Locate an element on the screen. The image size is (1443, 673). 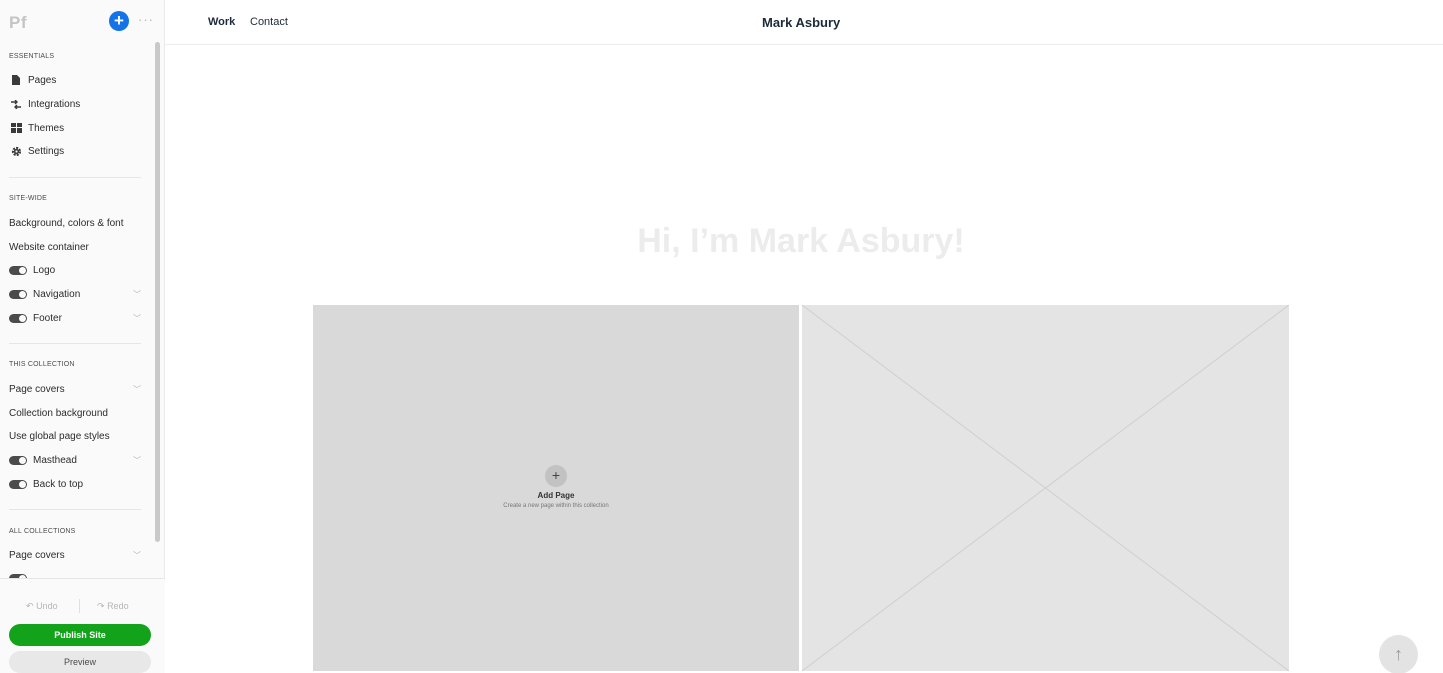
sidebar-item-collection-background: Collection background is located at coordinates (75, 413).